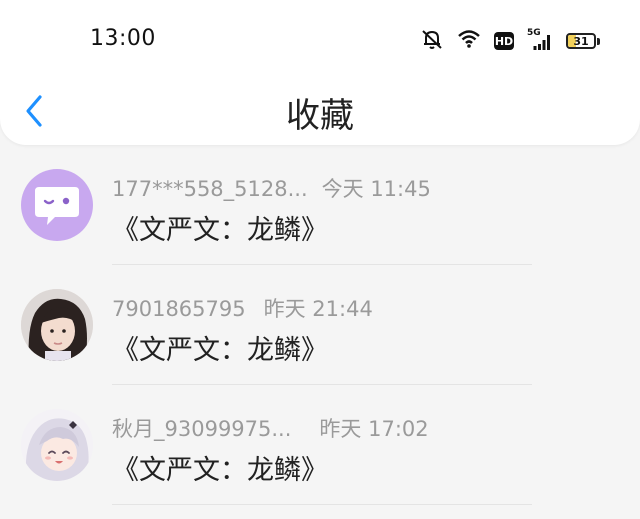  What do you see at coordinates (469, 41) in the screenshot?
I see `wifi-icon` at bounding box center [469, 41].